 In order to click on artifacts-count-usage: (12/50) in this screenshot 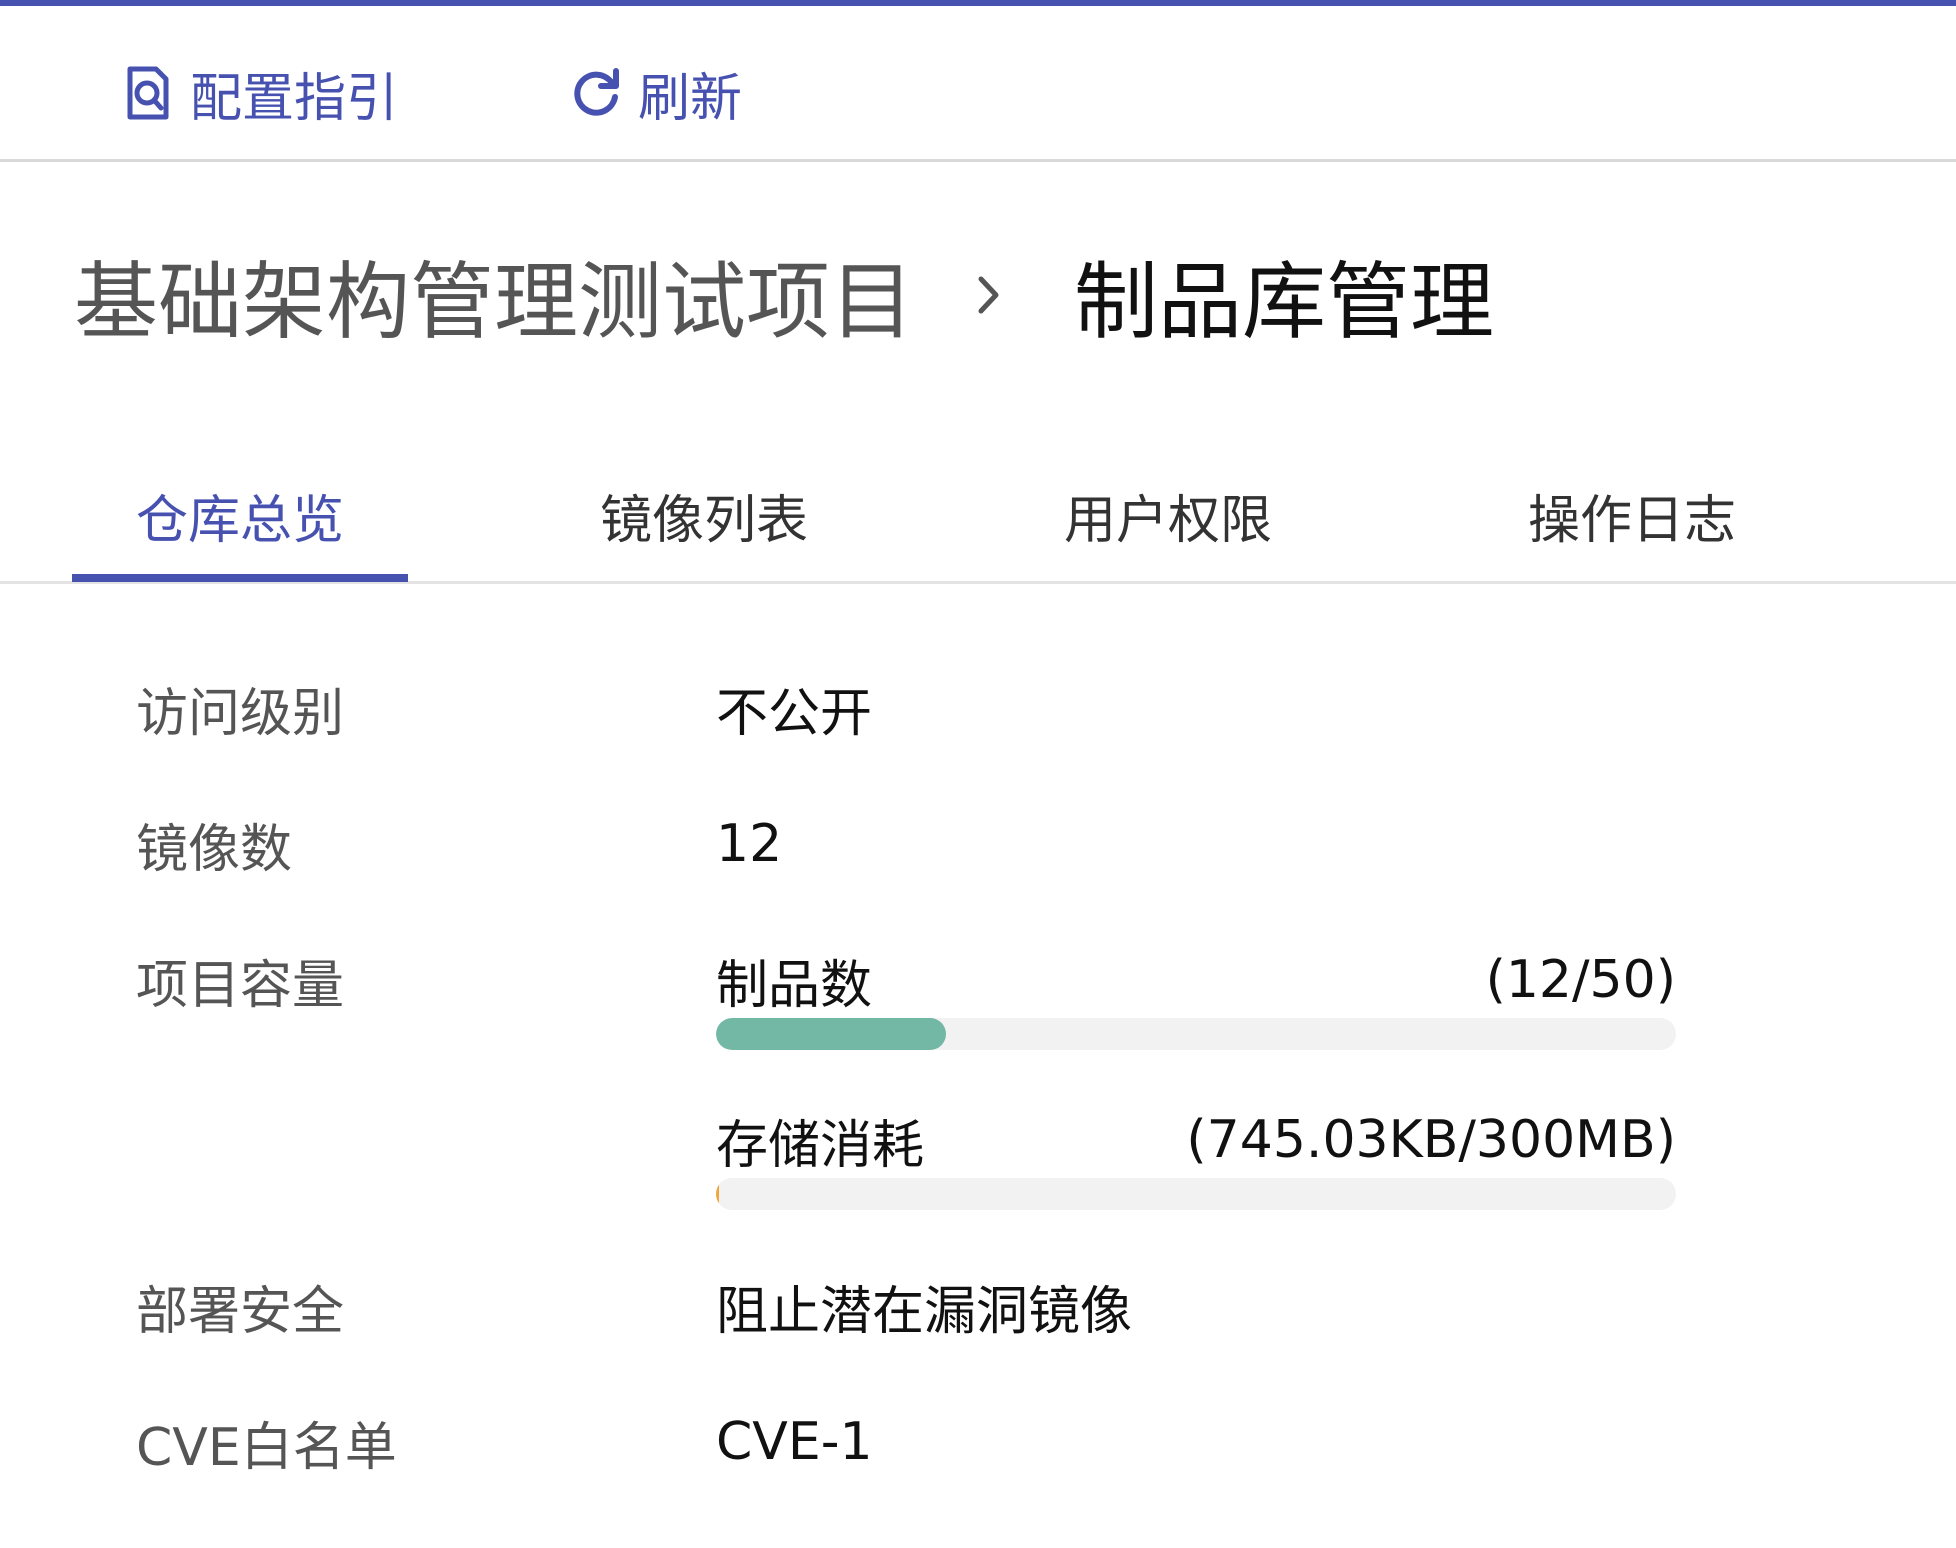, I will do `click(1580, 980)`.